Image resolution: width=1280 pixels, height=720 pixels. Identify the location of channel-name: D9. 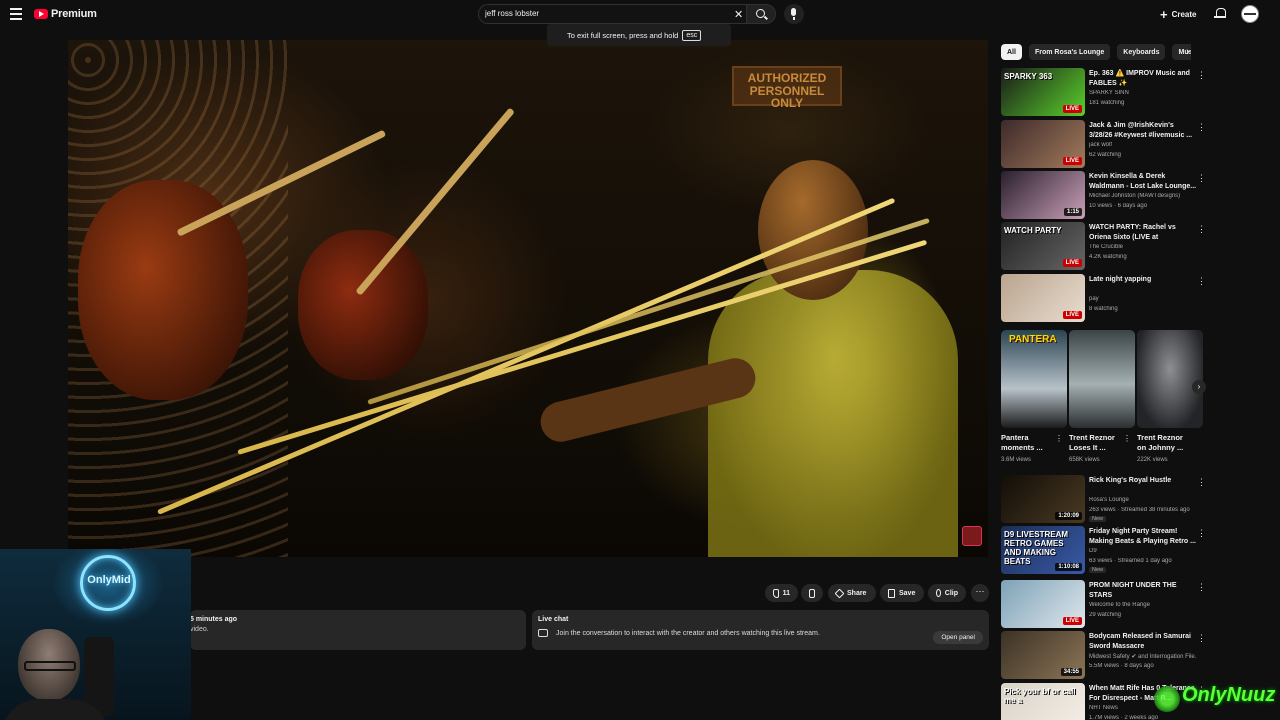
(1143, 551).